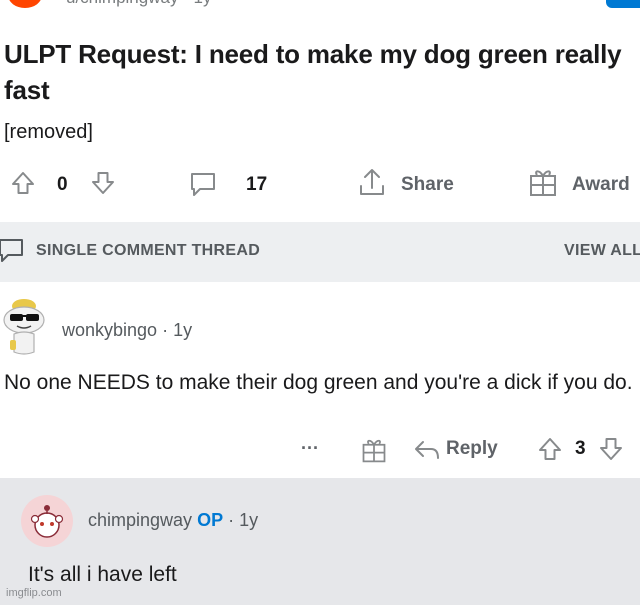 This screenshot has width=640, height=605. What do you see at coordinates (23, 183) in the screenshot?
I see `upvote-icon` at bounding box center [23, 183].